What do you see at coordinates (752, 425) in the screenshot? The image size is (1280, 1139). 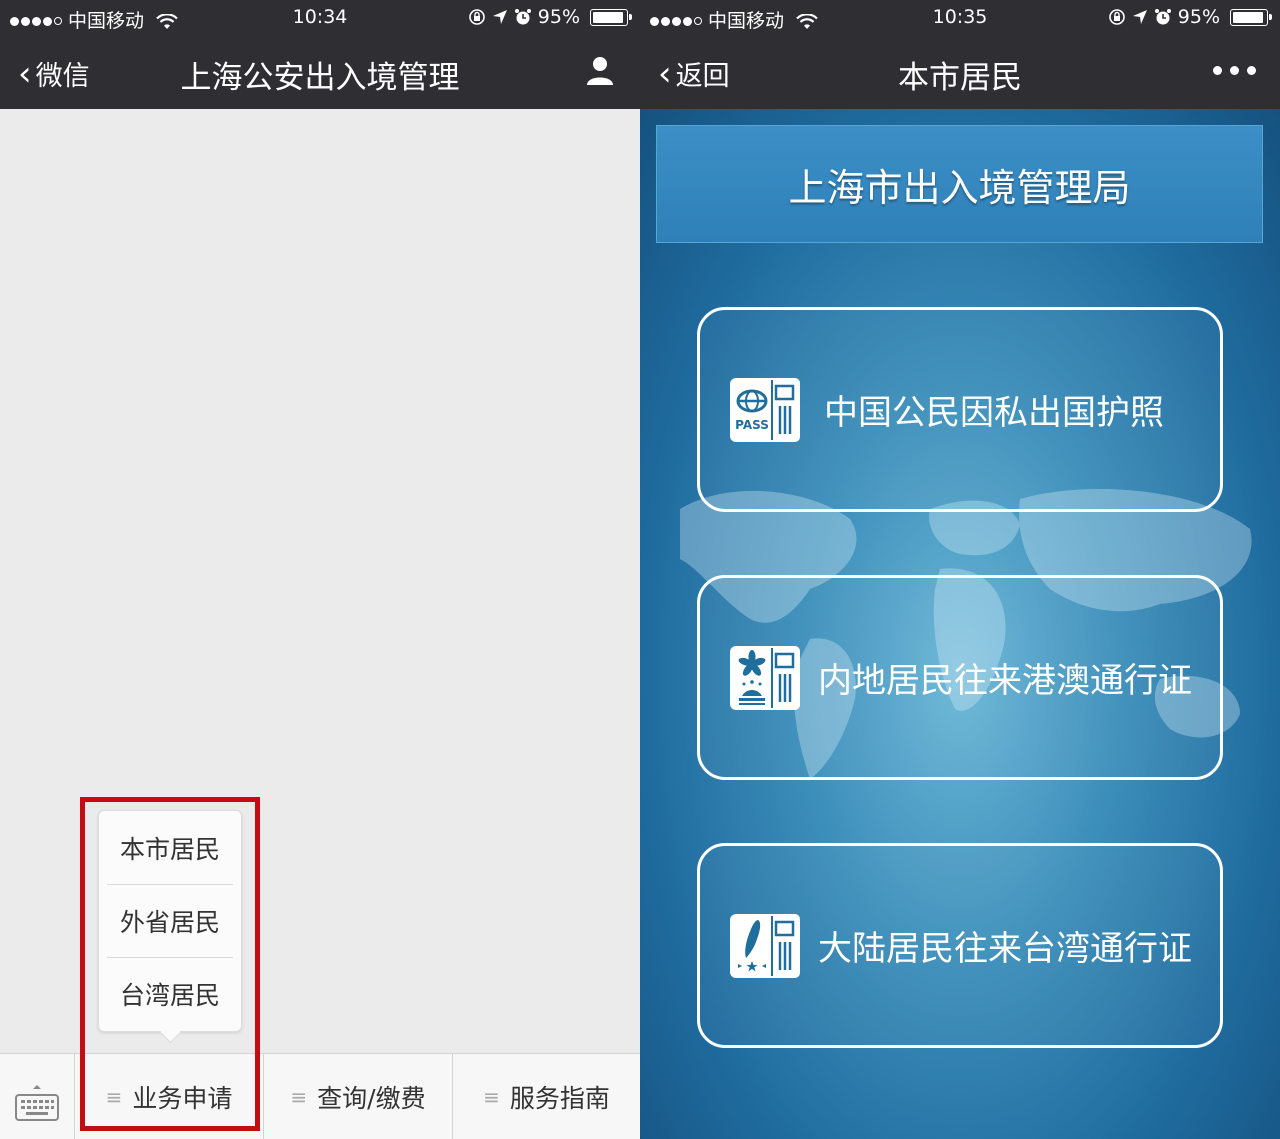 I see `passport-icon-text: PASS` at bounding box center [752, 425].